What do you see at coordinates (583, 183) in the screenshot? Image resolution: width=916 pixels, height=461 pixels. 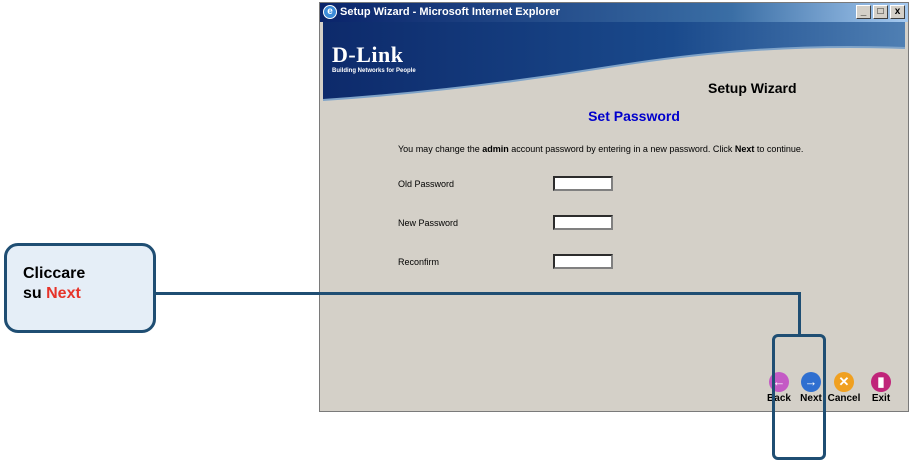 I see `old-password-field` at bounding box center [583, 183].